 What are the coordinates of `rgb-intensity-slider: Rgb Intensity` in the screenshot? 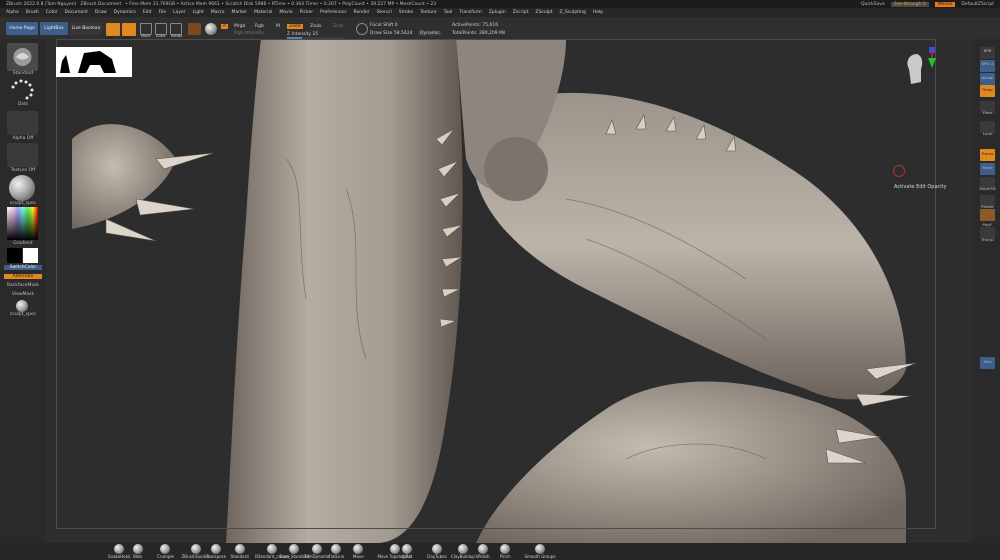 It's located at (249, 33).